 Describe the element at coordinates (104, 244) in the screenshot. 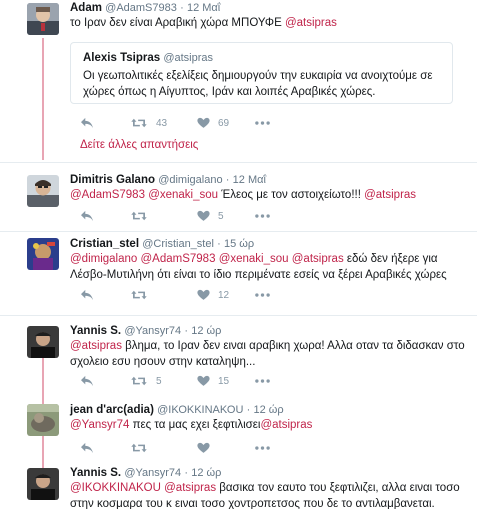

I see `author-name: Cristian_stel` at that location.